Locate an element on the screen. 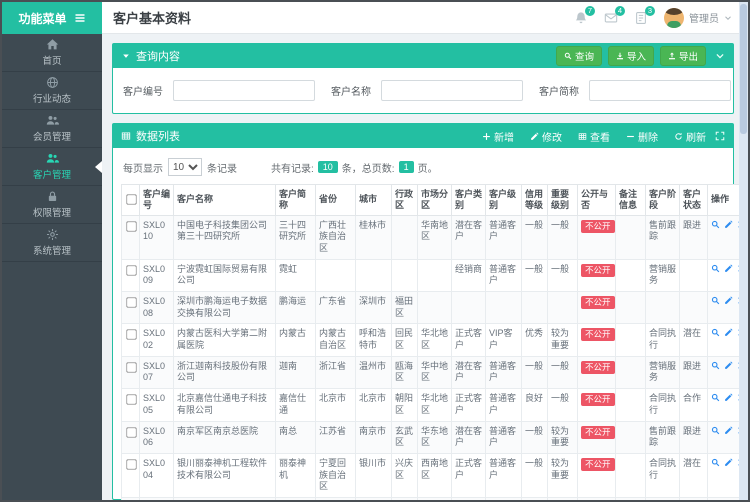  sidebar-item-system-management: 系统管理 is located at coordinates (52, 243).